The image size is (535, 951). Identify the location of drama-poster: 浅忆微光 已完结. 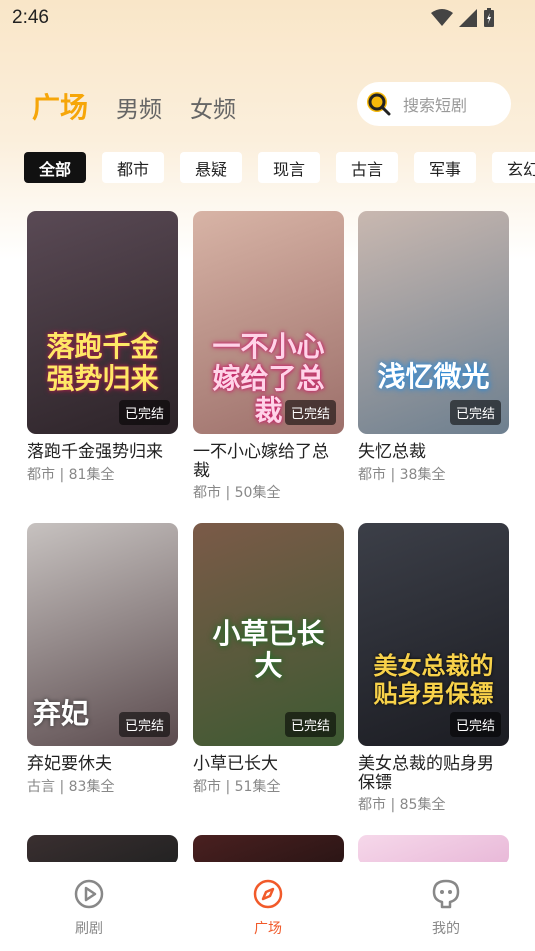
(433, 322).